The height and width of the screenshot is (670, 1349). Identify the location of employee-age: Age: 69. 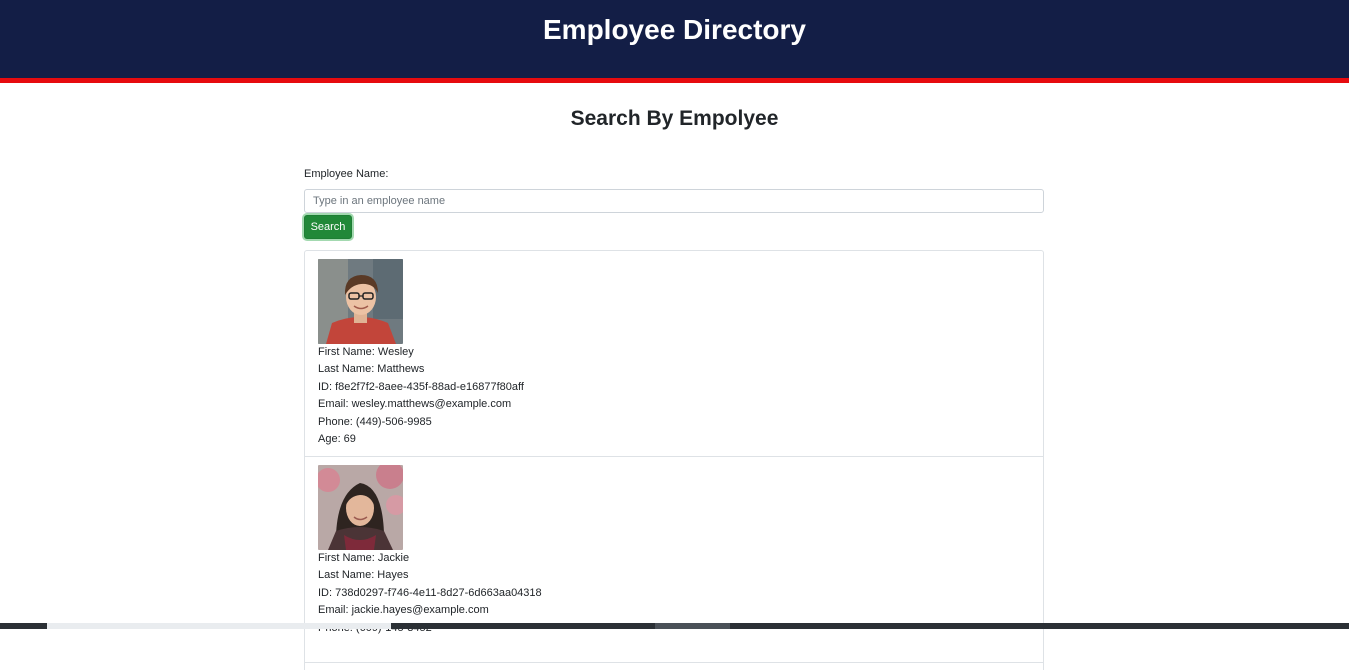
(337, 439).